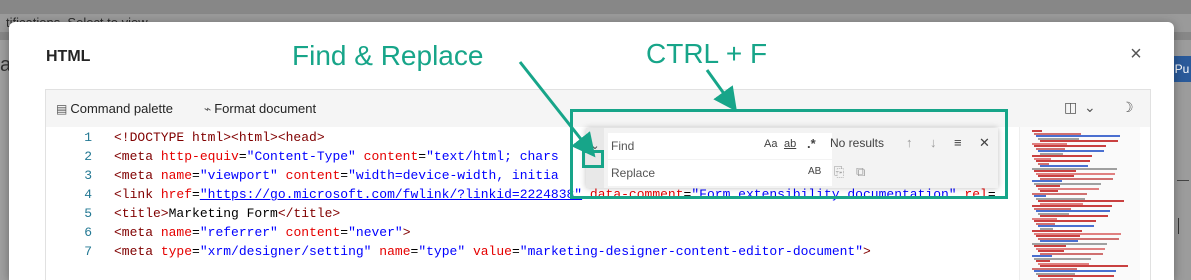  Describe the element at coordinates (68, 56) in the screenshot. I see `dialog-title: HTML` at that location.